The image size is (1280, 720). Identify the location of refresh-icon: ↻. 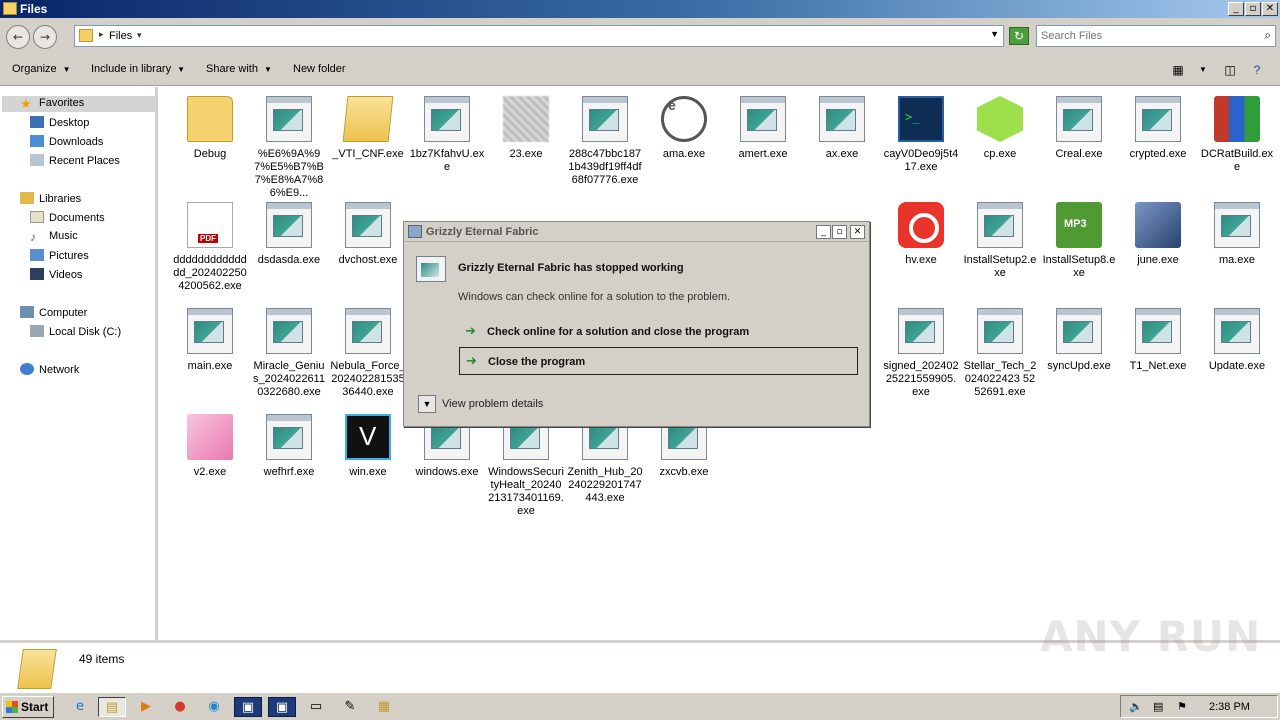
(1019, 36).